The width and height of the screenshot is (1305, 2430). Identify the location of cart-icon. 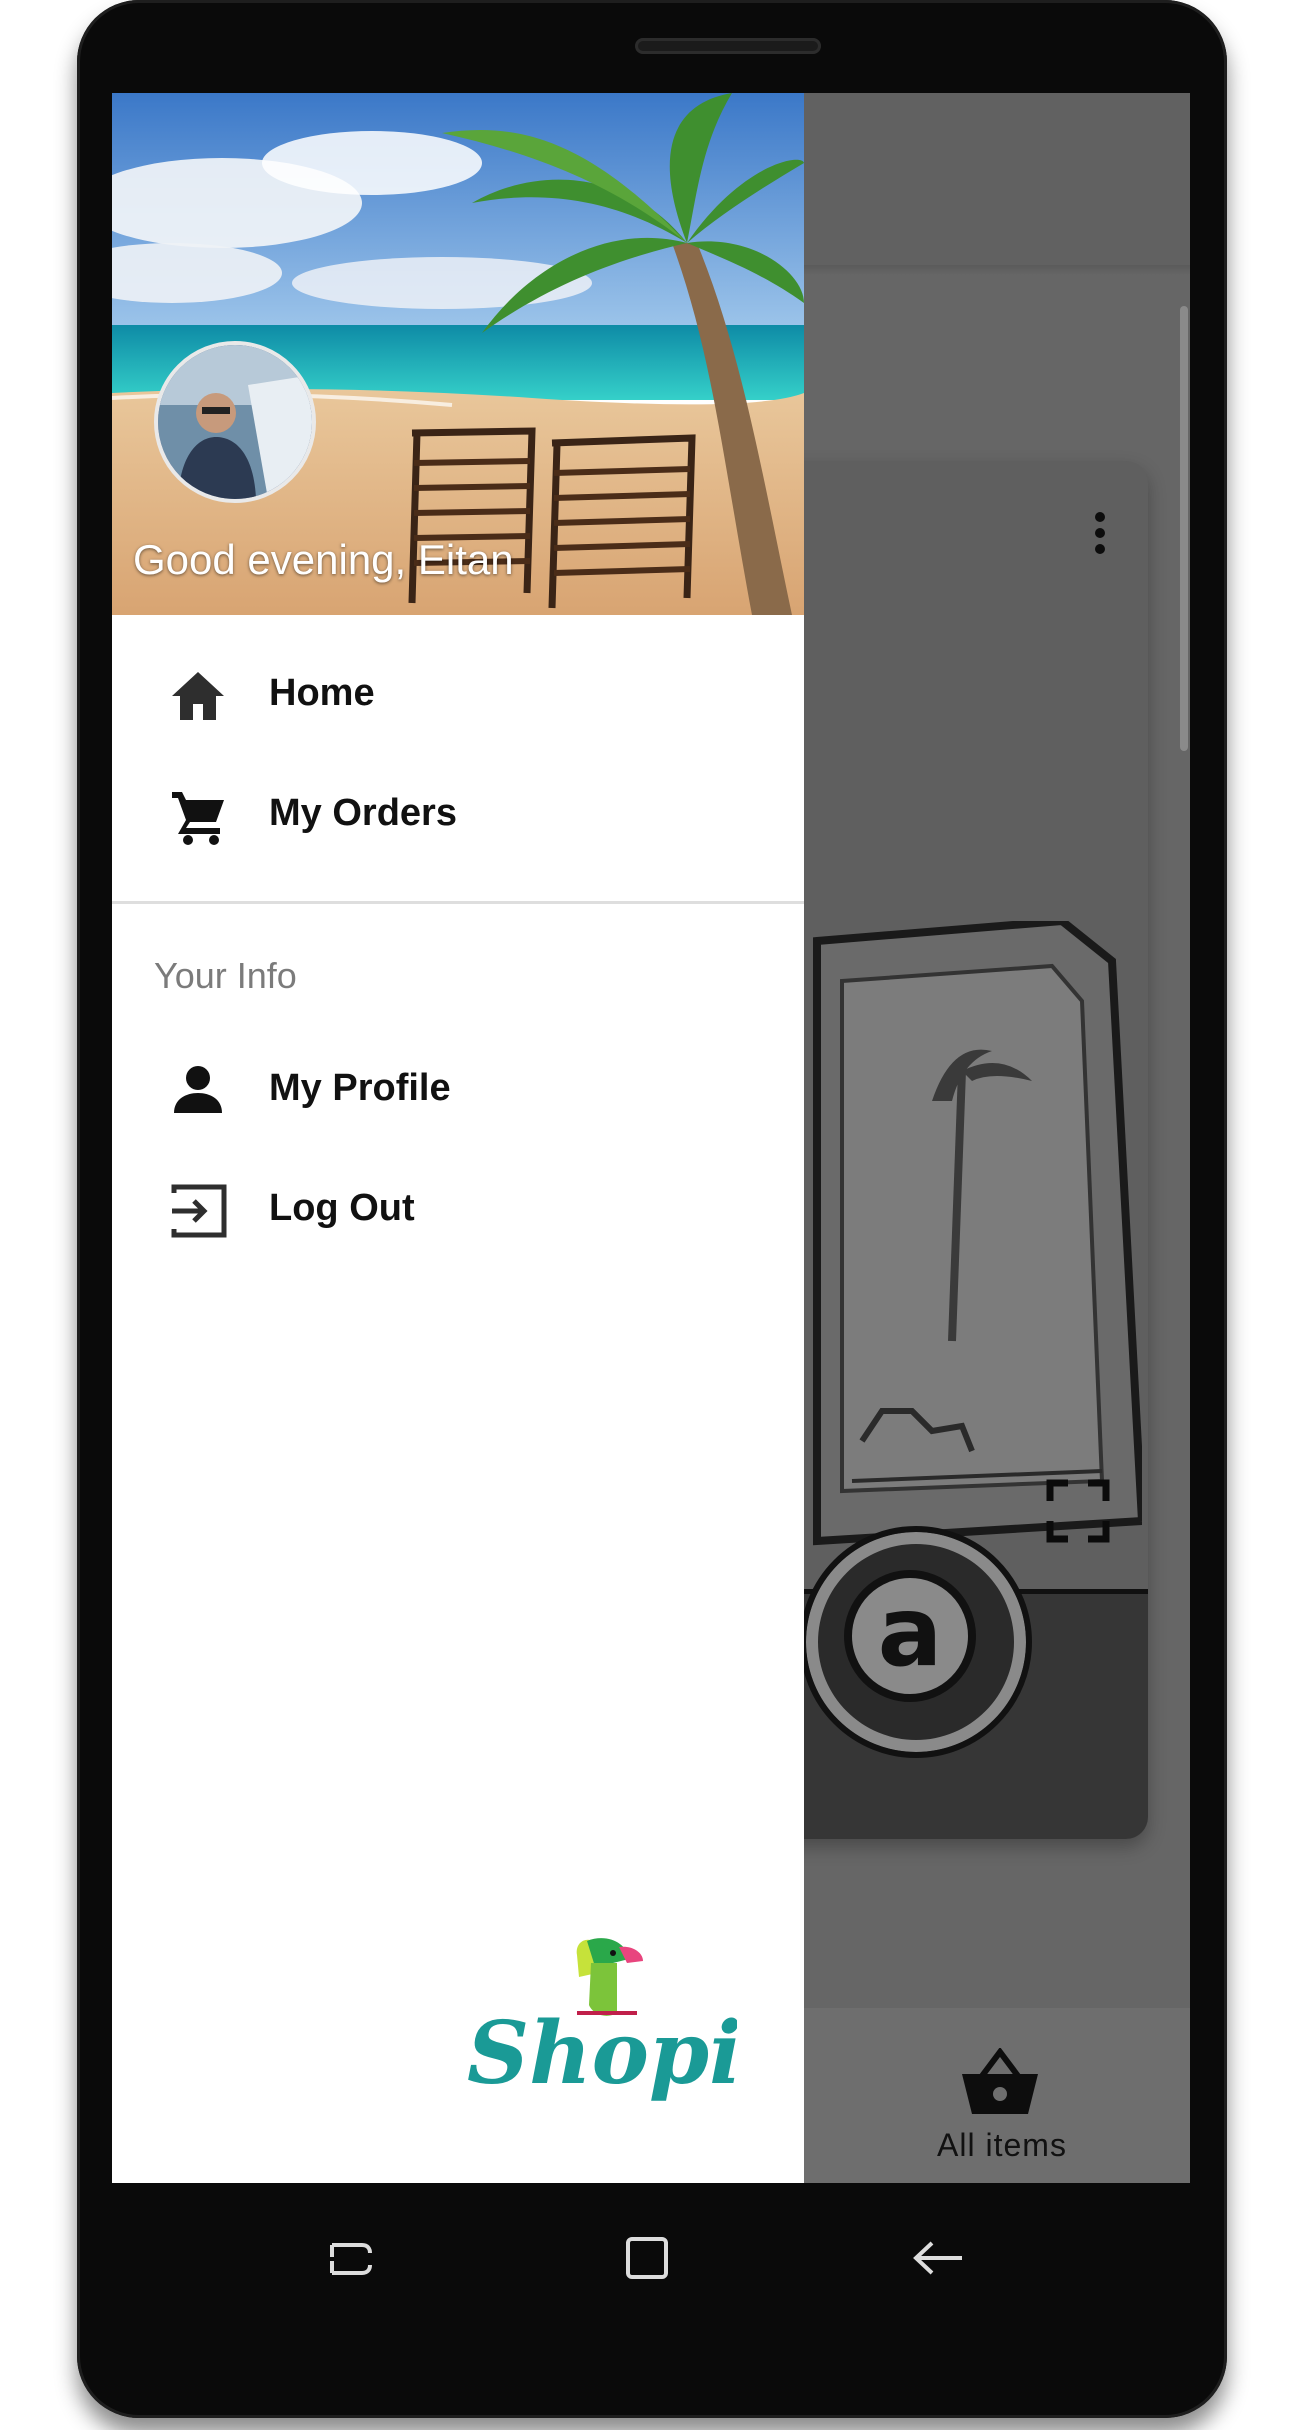
(198, 818).